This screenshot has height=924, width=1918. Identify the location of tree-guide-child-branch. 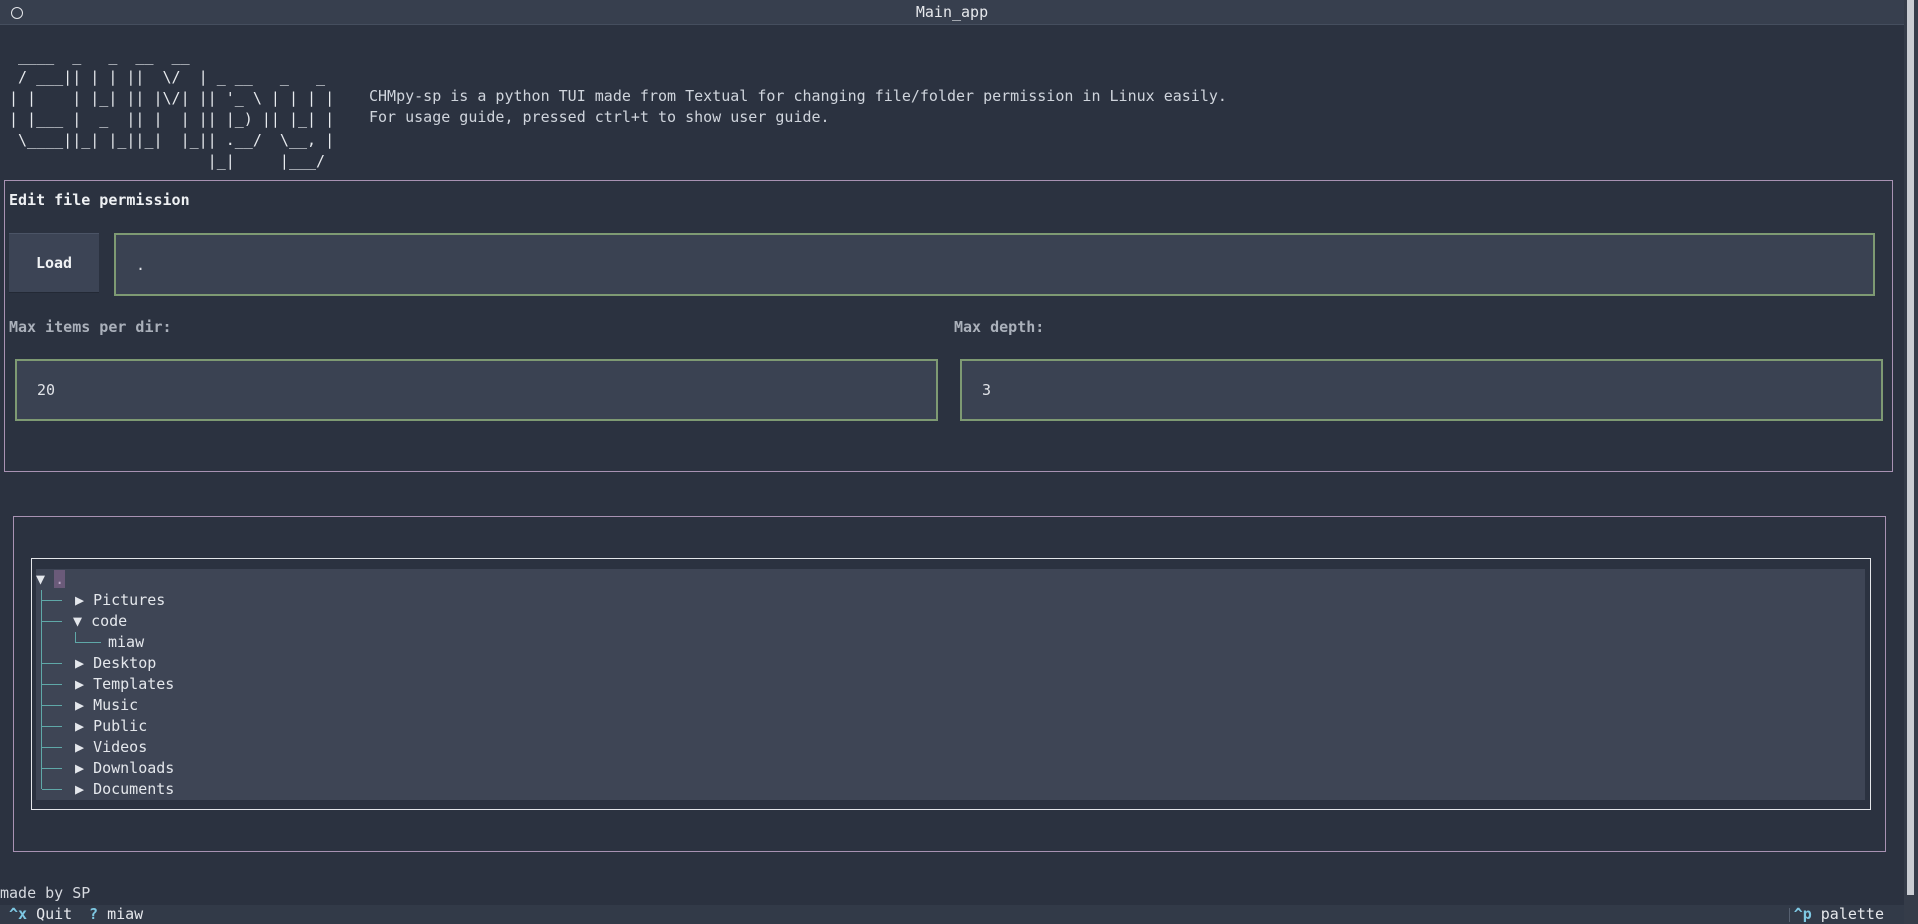
(88, 637).